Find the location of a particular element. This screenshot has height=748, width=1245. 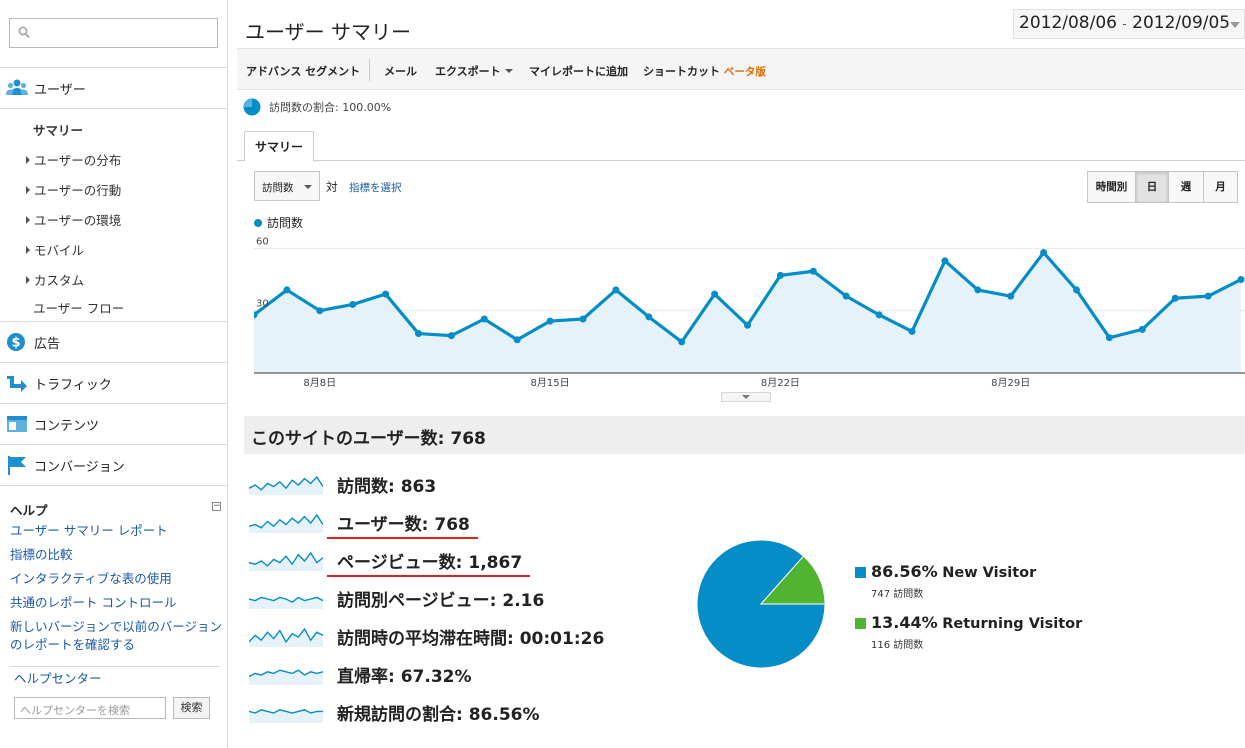

x-tick-label: 8月29日 is located at coordinates (1010, 383).